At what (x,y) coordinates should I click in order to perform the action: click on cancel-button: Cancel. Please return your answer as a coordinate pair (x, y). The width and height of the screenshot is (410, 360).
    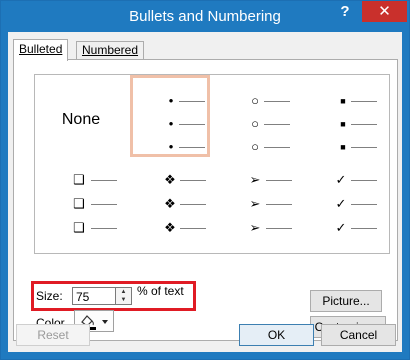
    Looking at the image, I should click on (358, 335).